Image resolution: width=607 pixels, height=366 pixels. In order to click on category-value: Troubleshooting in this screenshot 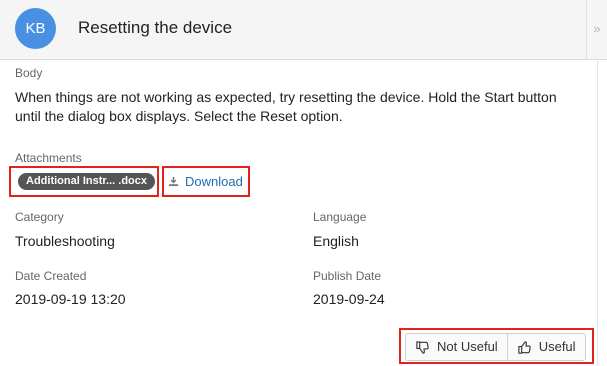, I will do `click(65, 241)`.